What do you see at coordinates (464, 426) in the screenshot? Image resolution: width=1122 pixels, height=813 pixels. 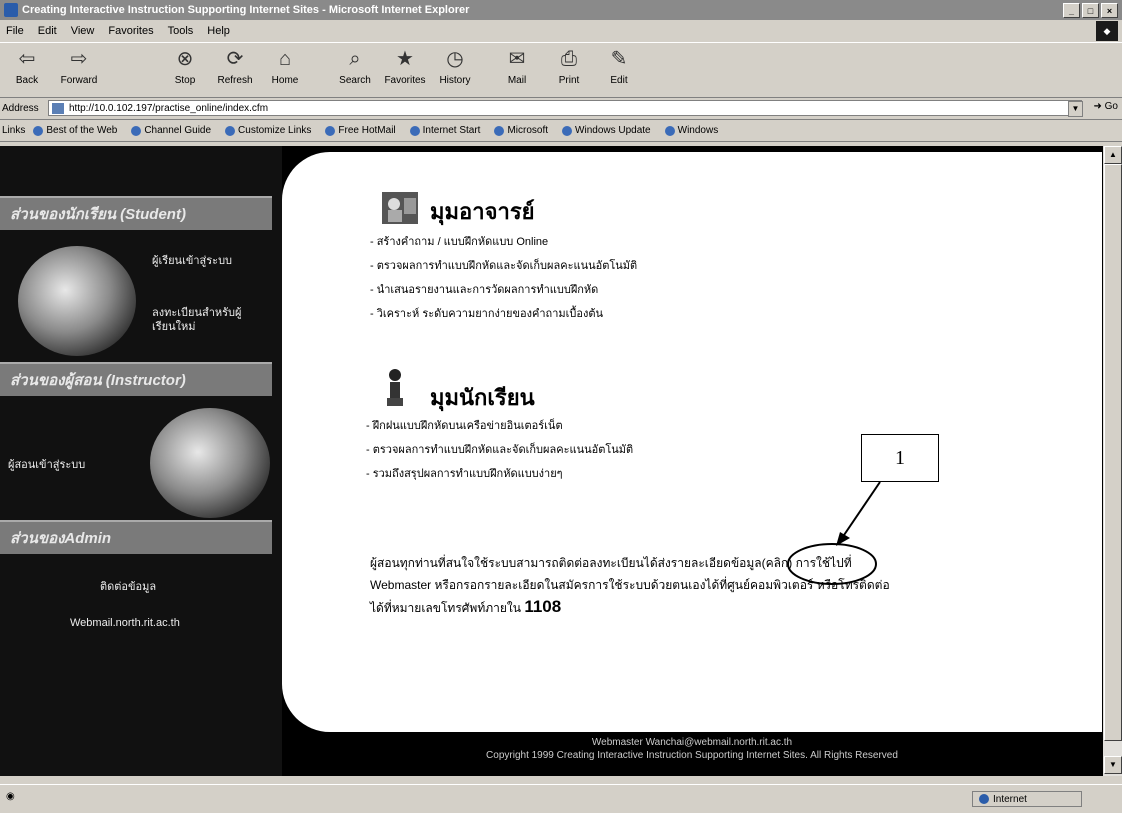 I see `list-item: - ฝึกฝนแบบฝึกหัดบนเครือข่ายอินเตอร์เน็ต` at bounding box center [464, 426].